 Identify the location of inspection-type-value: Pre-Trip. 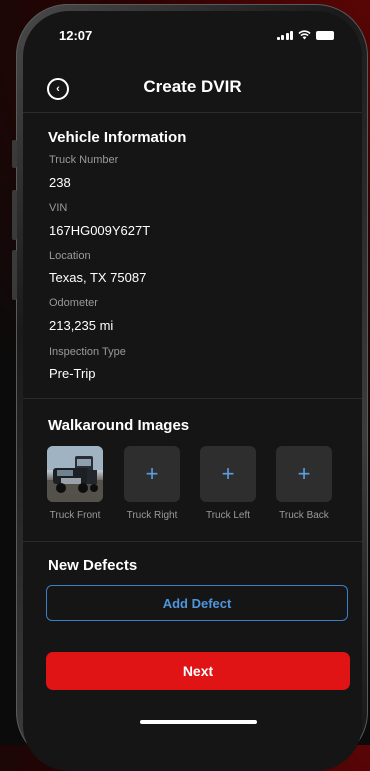
(72, 373).